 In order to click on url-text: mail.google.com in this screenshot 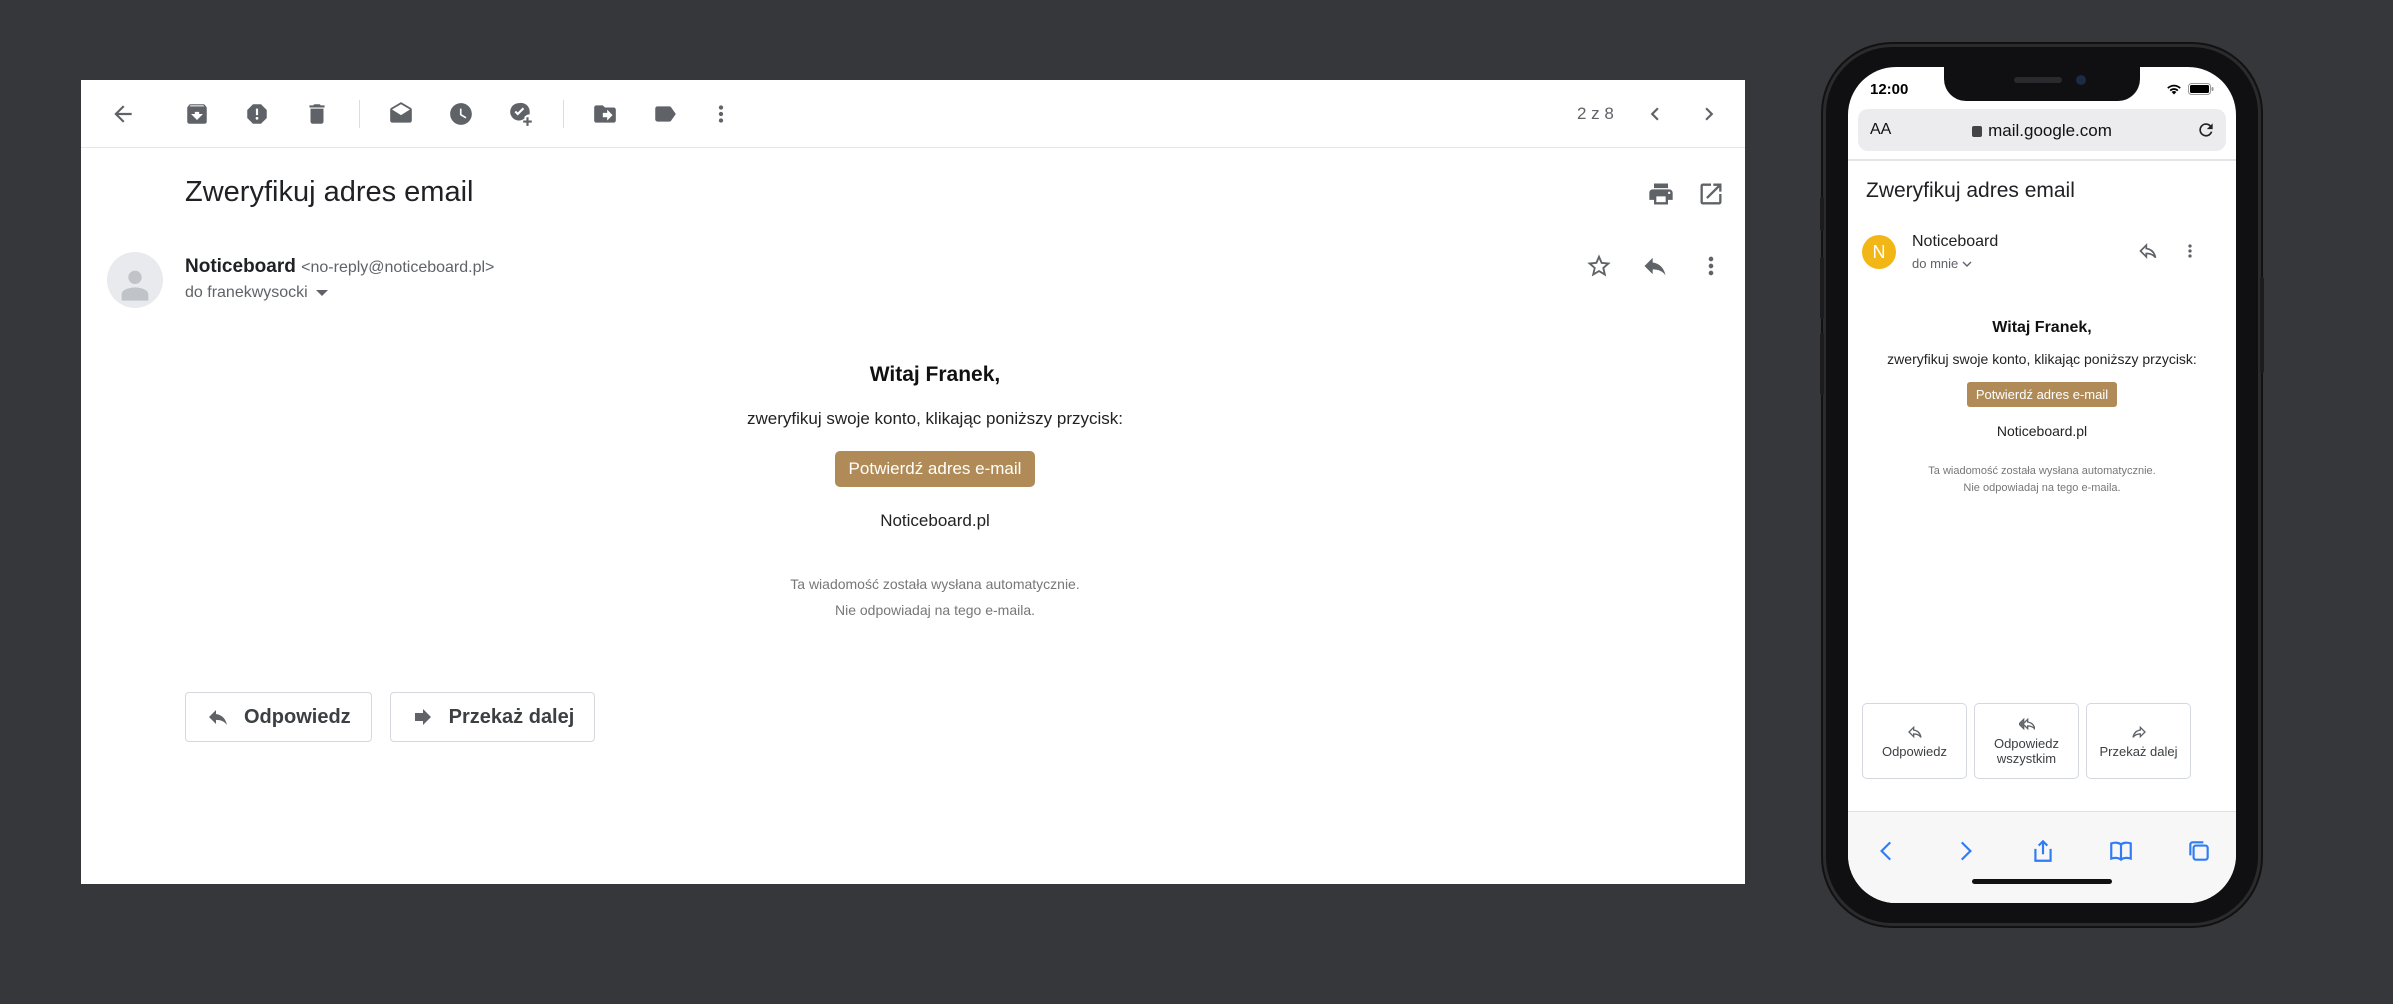, I will do `click(2050, 130)`.